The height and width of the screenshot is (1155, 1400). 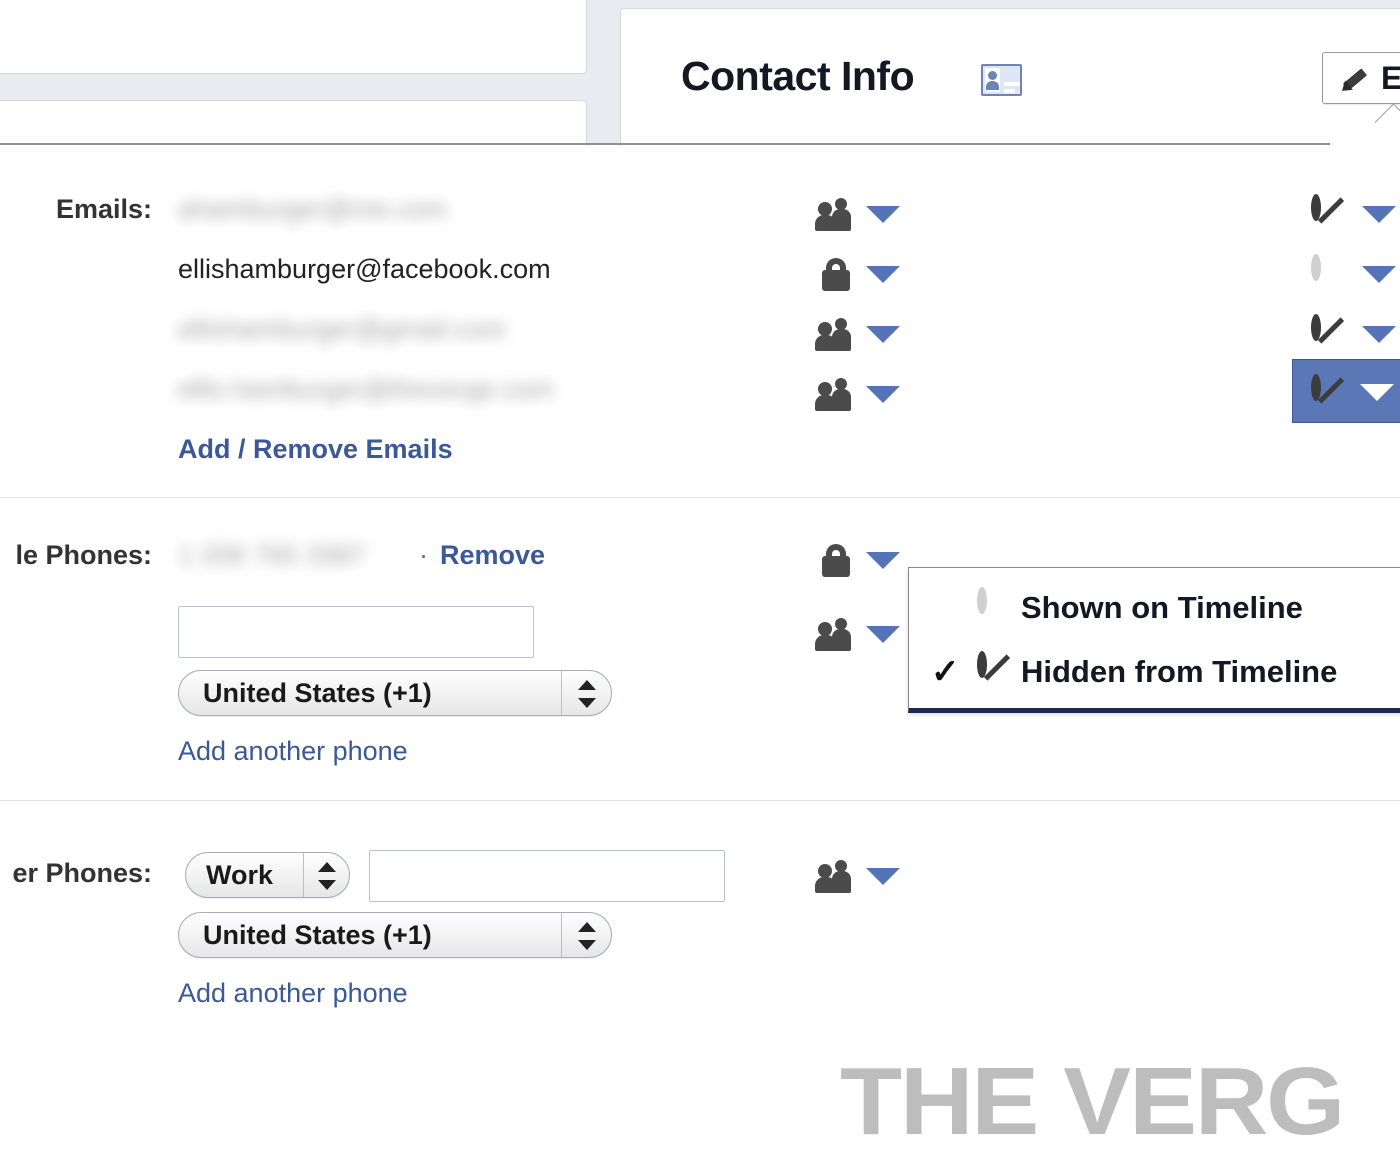 What do you see at coordinates (883, 560) in the screenshot?
I see `audience-dropdown-caret-mobile` at bounding box center [883, 560].